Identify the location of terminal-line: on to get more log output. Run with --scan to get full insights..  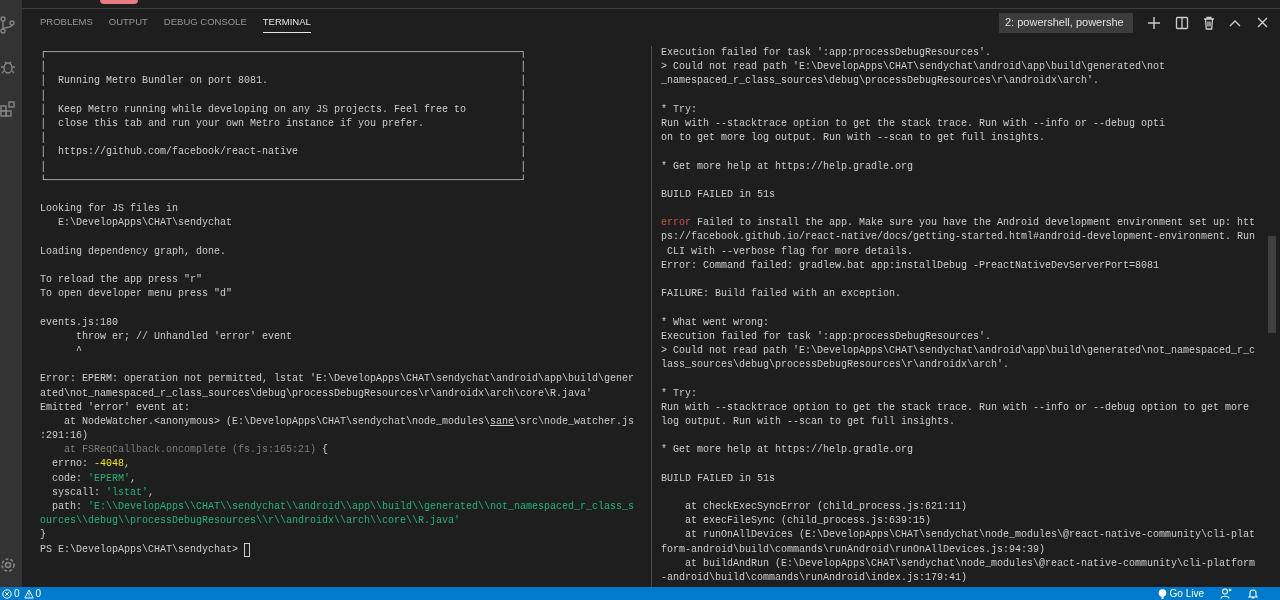
(854, 138).